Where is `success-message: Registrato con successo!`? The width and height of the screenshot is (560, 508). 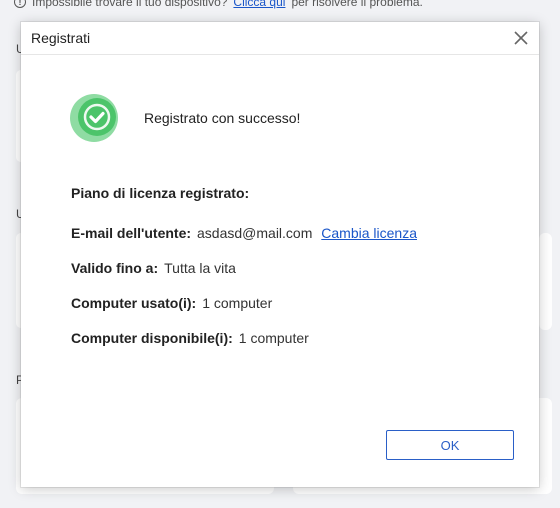
success-message: Registrato con successo! is located at coordinates (222, 118).